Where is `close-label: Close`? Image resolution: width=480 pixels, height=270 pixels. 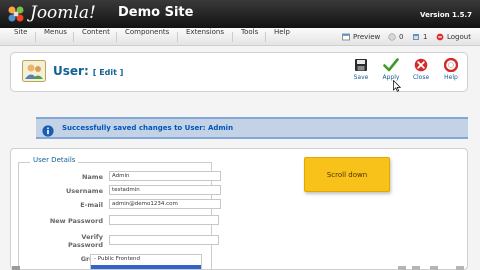 close-label: Close is located at coordinates (421, 77).